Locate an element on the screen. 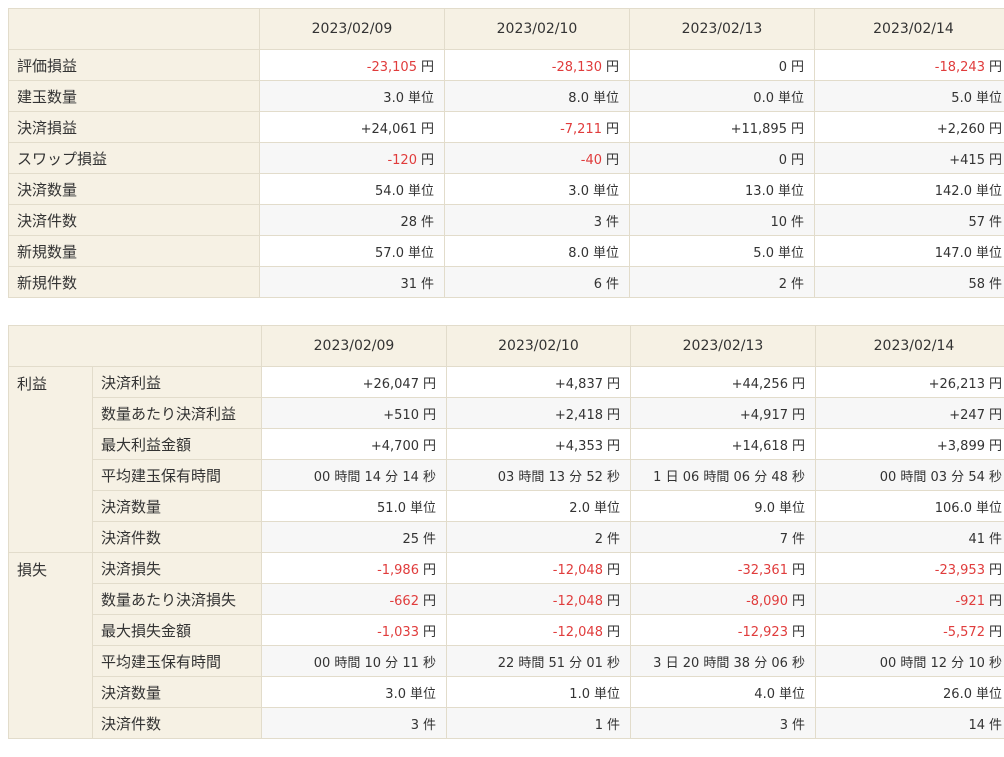  row-label: 数量あたり決済利益 is located at coordinates (177, 413).